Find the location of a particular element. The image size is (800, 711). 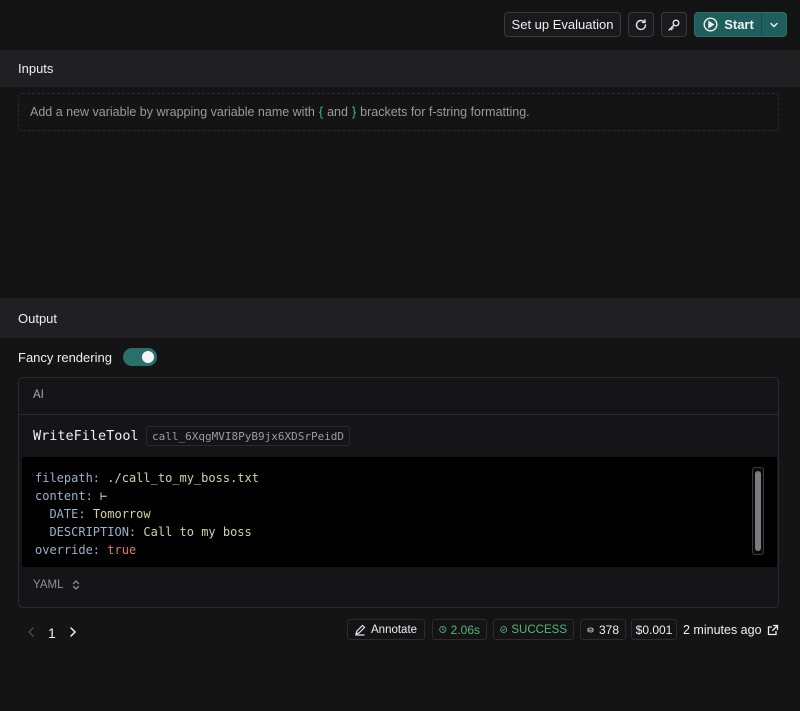

fancy-rendering-row: Fancy rendering is located at coordinates (87, 357).